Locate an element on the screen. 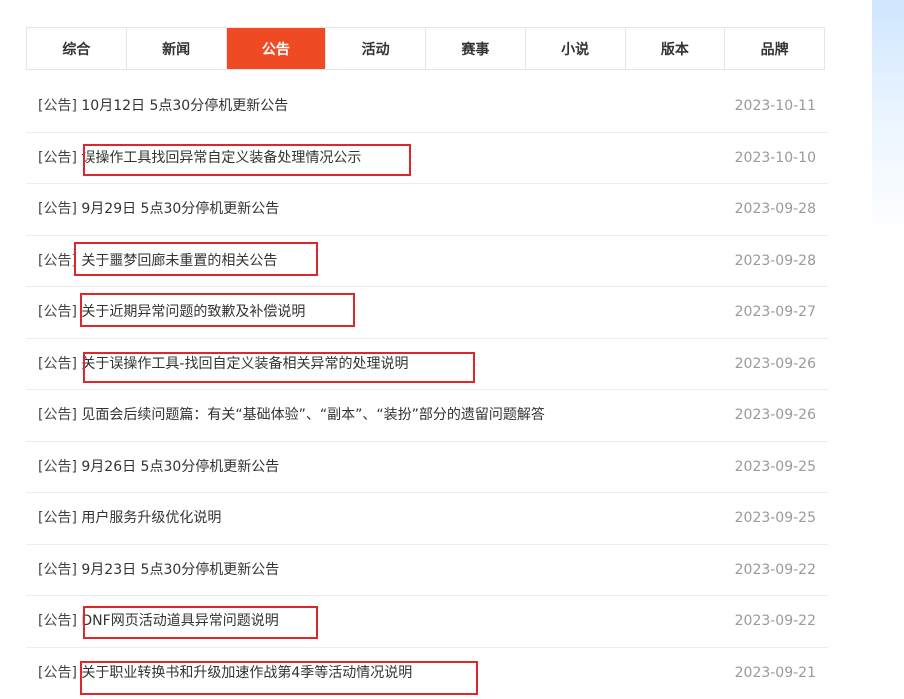 The width and height of the screenshot is (904, 699). tab-saishi: 赛事 is located at coordinates (476, 48).